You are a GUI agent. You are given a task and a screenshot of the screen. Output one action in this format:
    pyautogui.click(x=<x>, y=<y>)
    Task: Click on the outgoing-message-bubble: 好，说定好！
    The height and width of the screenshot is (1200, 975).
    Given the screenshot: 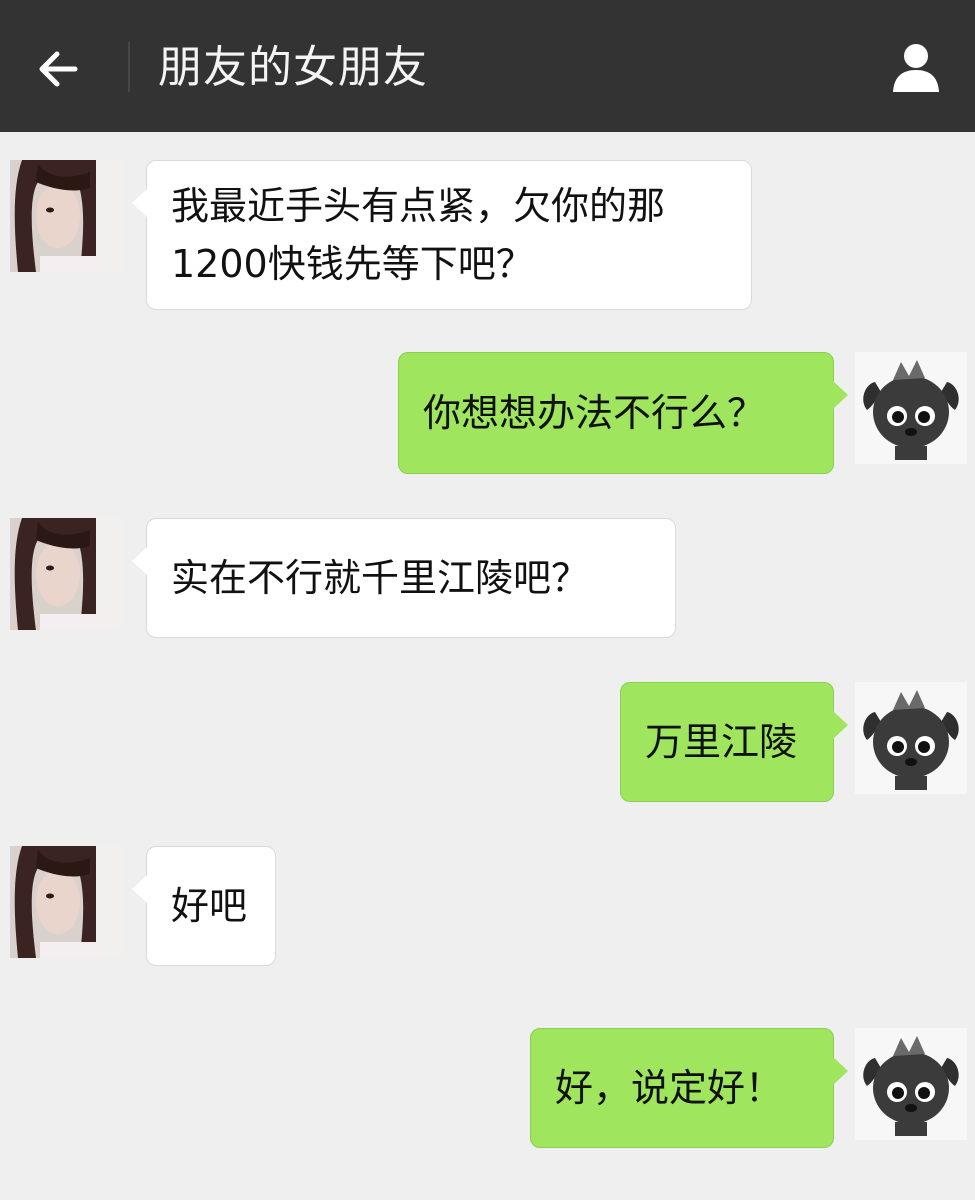 What is the action you would take?
    pyautogui.click(x=689, y=1088)
    